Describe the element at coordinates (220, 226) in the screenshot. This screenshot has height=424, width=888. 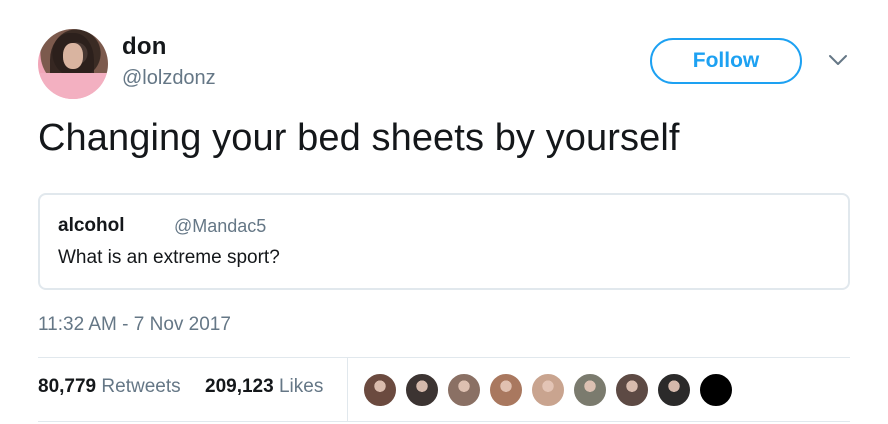
I see `quoted-handle: @Mandac5` at that location.